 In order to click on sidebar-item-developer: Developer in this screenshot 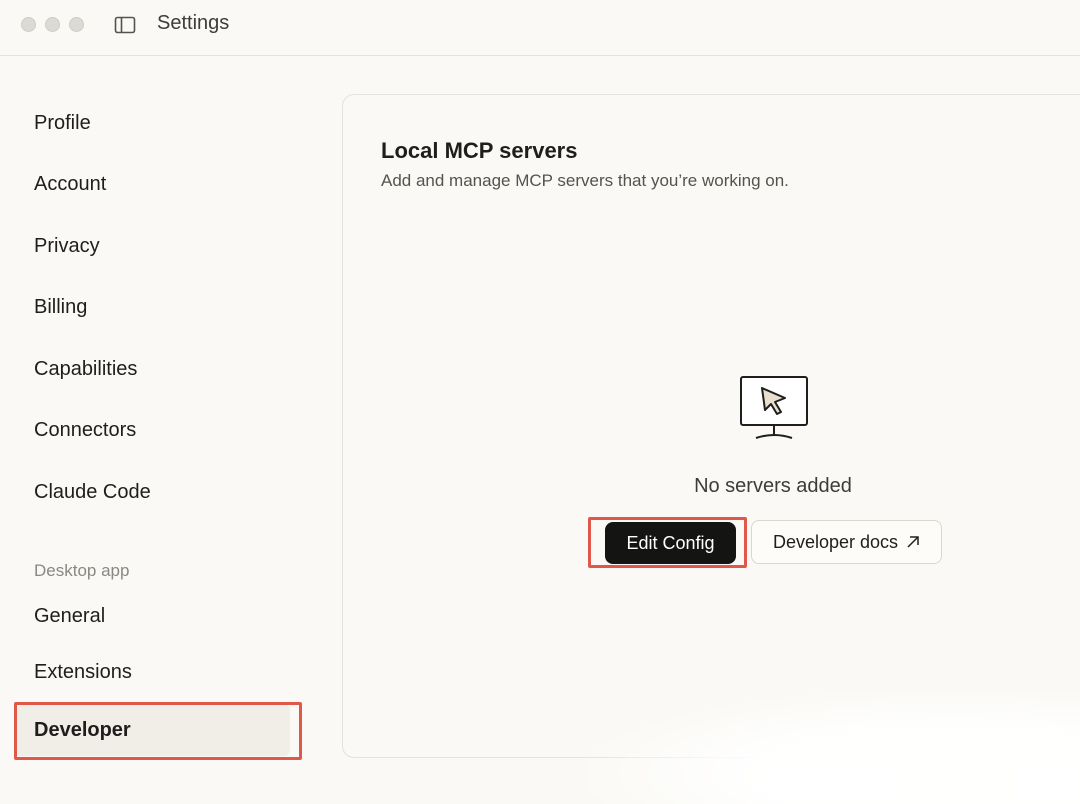, I will do `click(152, 730)`.